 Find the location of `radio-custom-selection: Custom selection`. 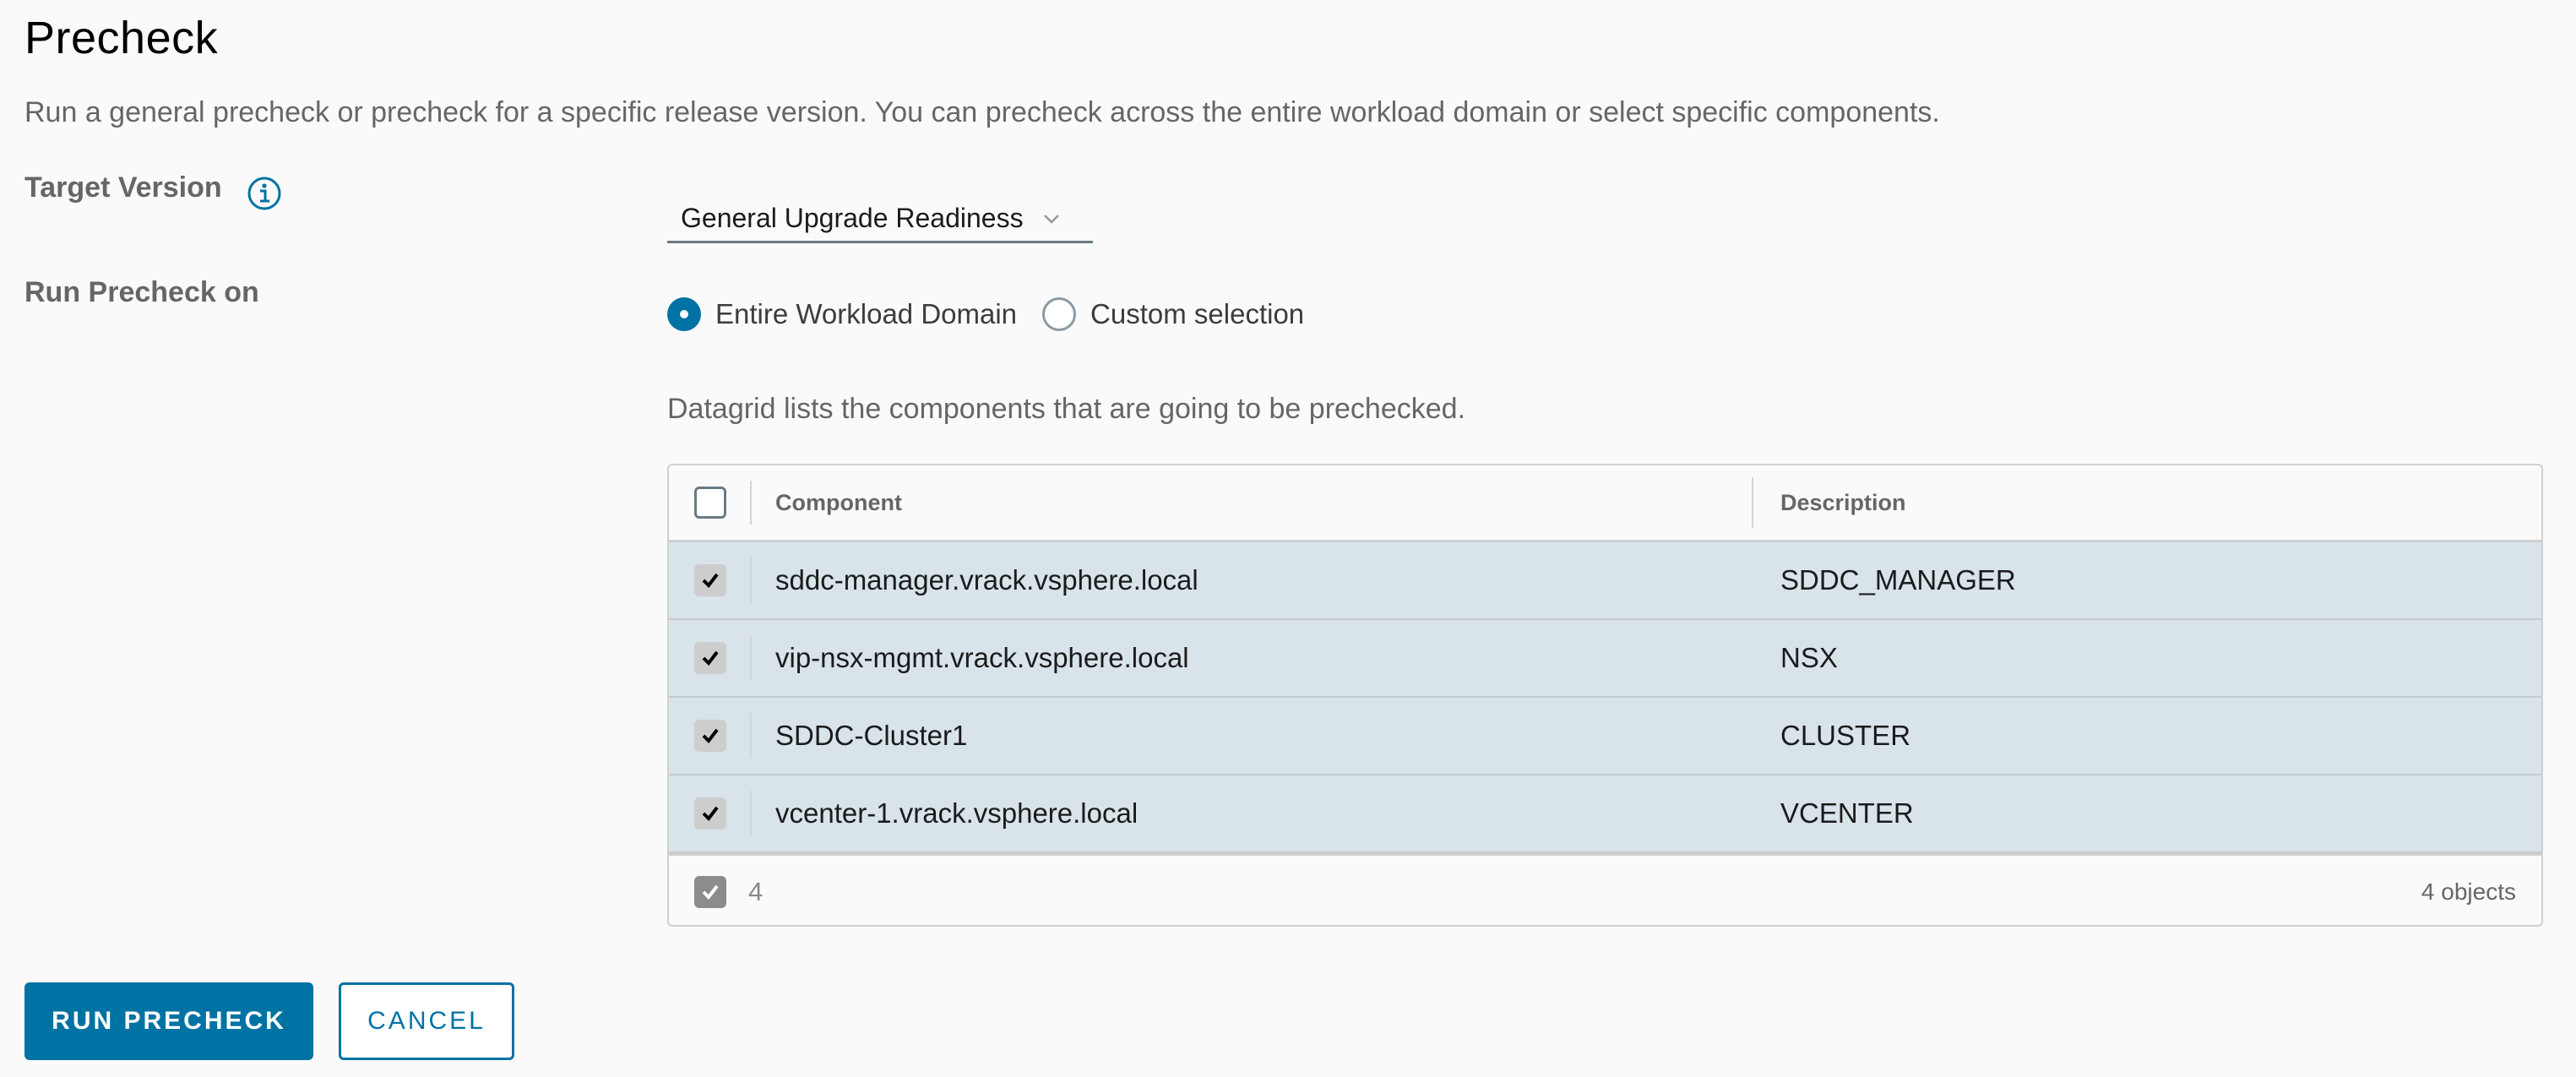

radio-custom-selection: Custom selection is located at coordinates (1173, 314).